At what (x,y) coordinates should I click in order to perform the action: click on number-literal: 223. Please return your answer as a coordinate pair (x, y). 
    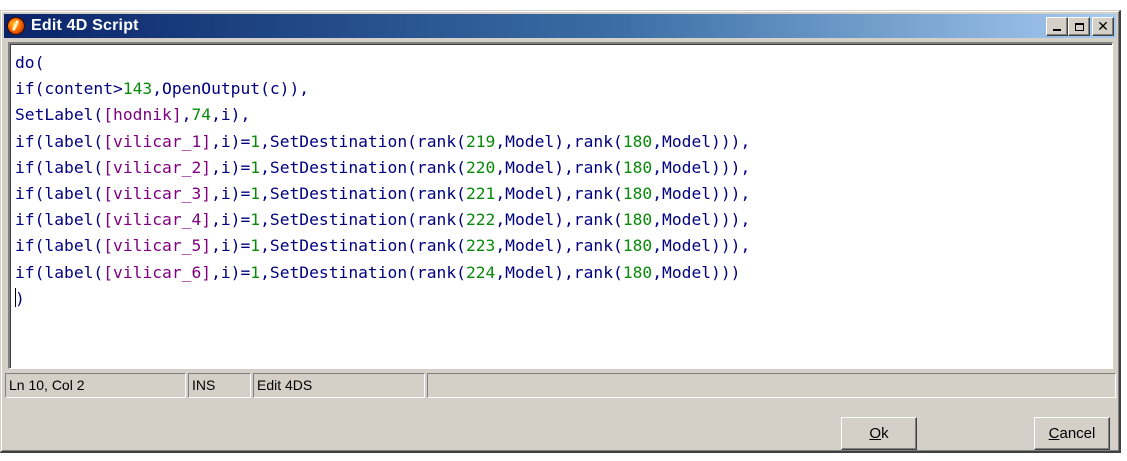
    Looking at the image, I should click on (480, 246).